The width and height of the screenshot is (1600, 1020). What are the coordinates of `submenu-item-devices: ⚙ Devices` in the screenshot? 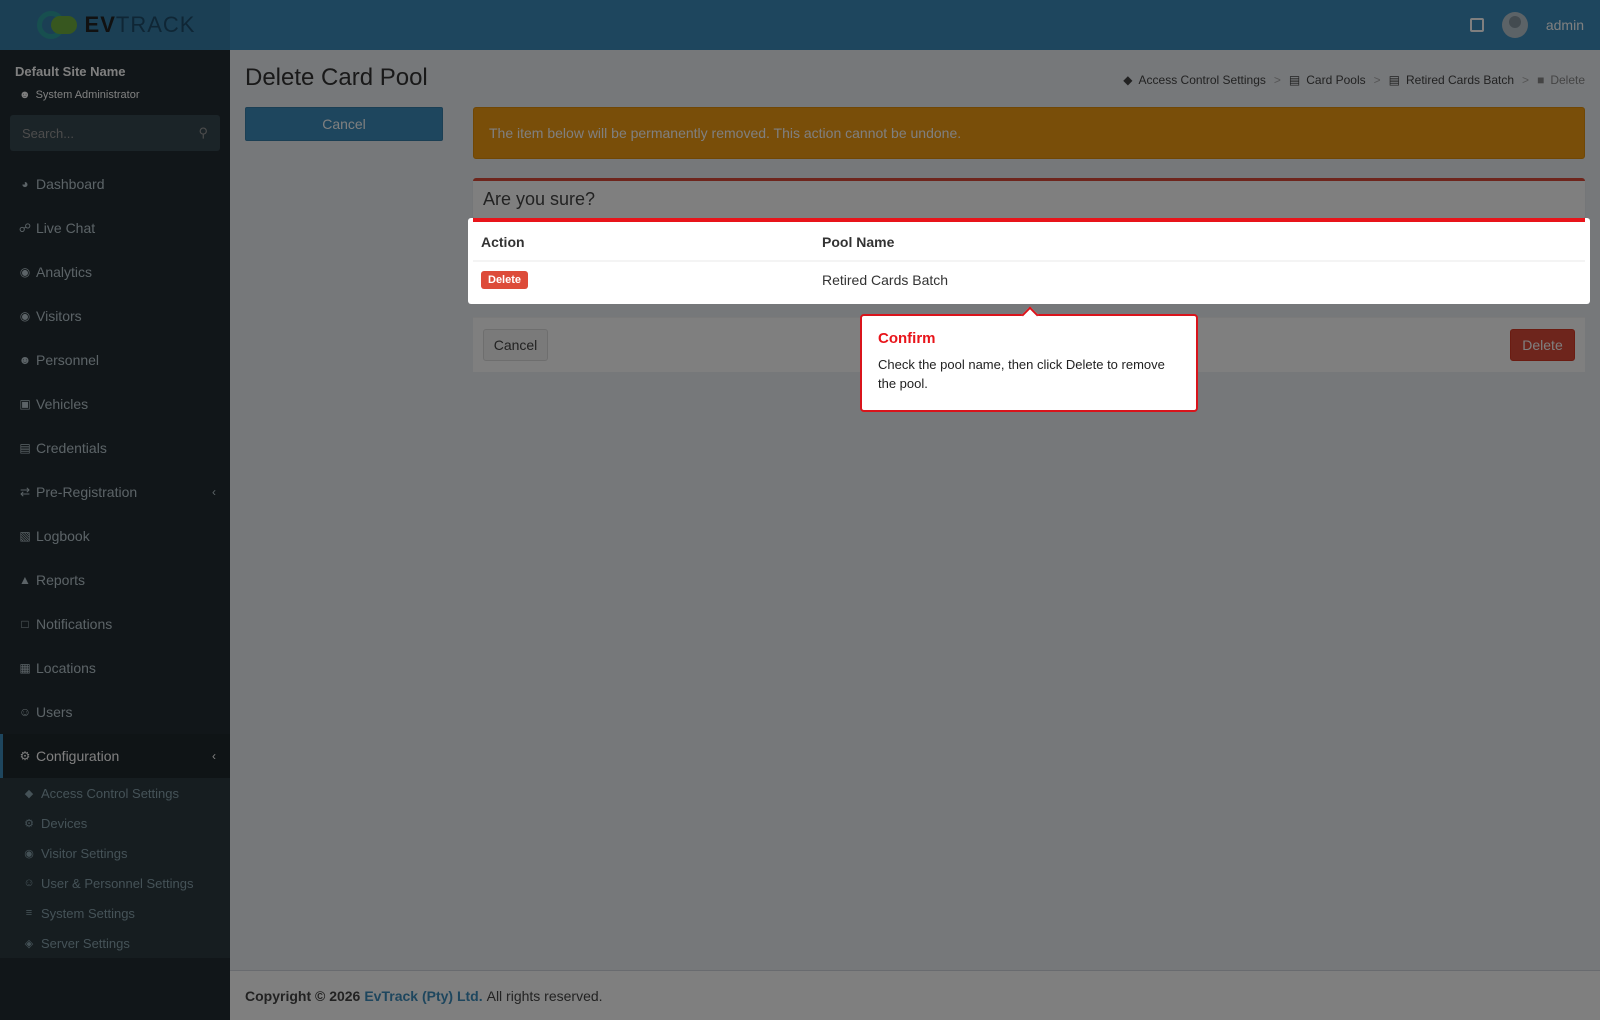 It's located at (115, 823).